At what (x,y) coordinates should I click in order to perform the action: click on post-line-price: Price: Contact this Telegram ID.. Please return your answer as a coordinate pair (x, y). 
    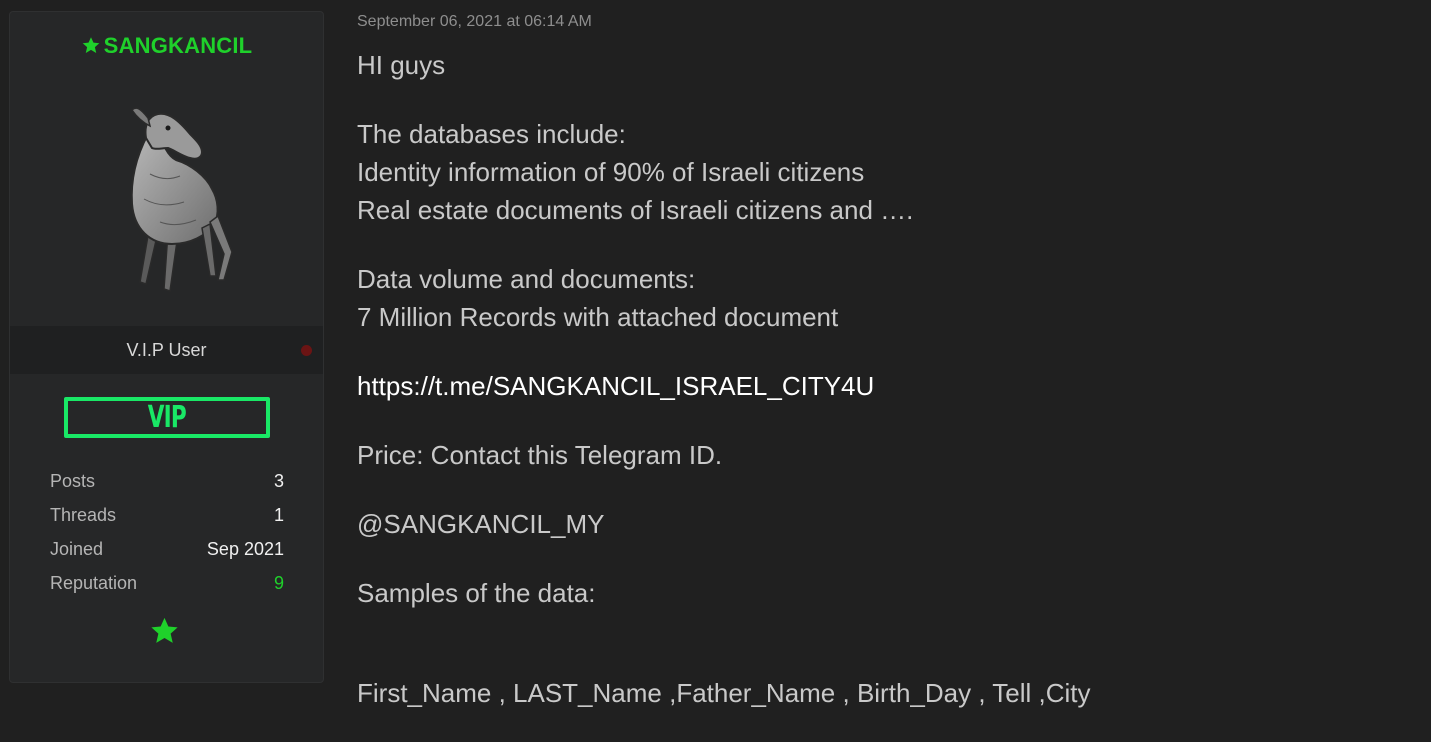
    Looking at the image, I should click on (540, 455).